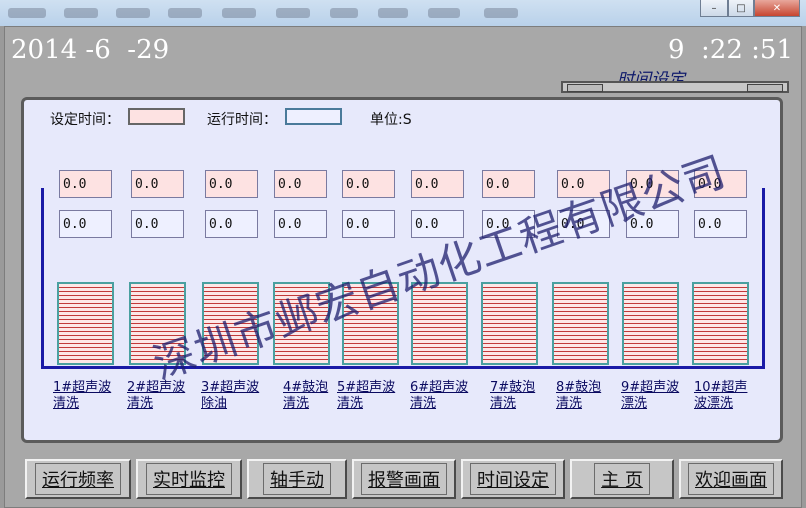  What do you see at coordinates (157, 224) in the screenshot?
I see `run-time-field-2: 0.0` at bounding box center [157, 224].